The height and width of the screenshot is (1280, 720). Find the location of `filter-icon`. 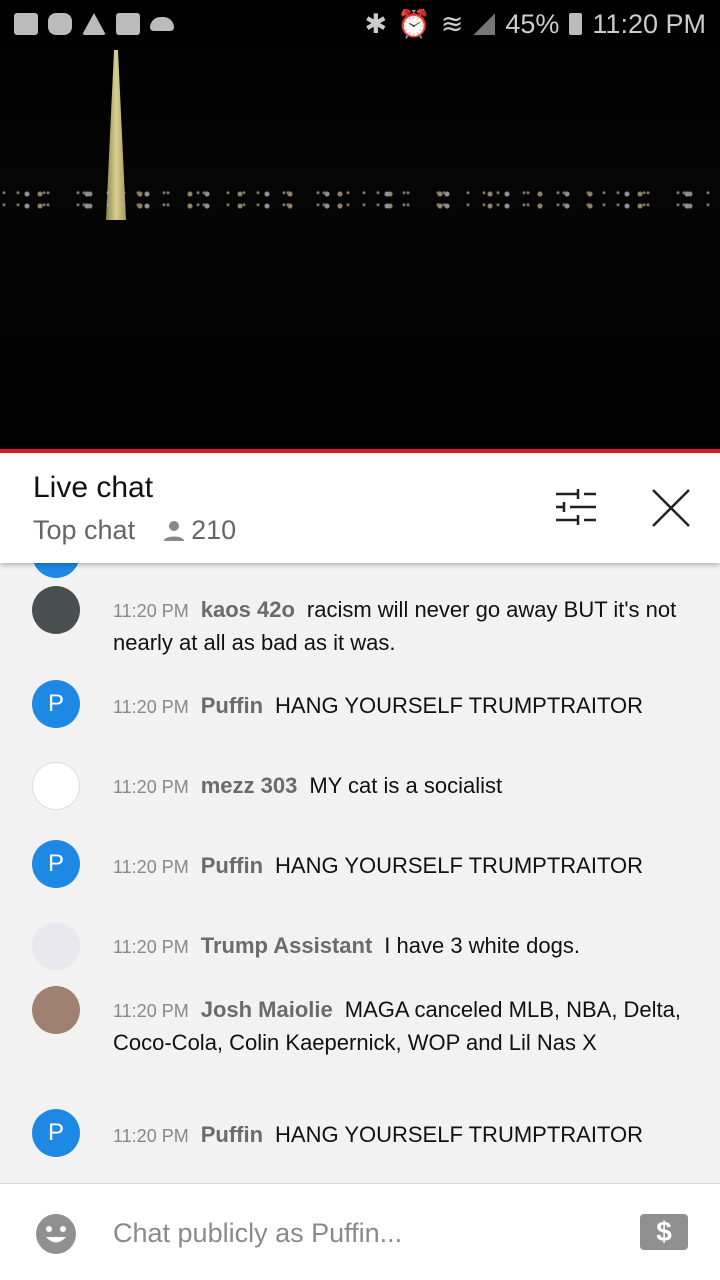

filter-icon is located at coordinates (576, 507).